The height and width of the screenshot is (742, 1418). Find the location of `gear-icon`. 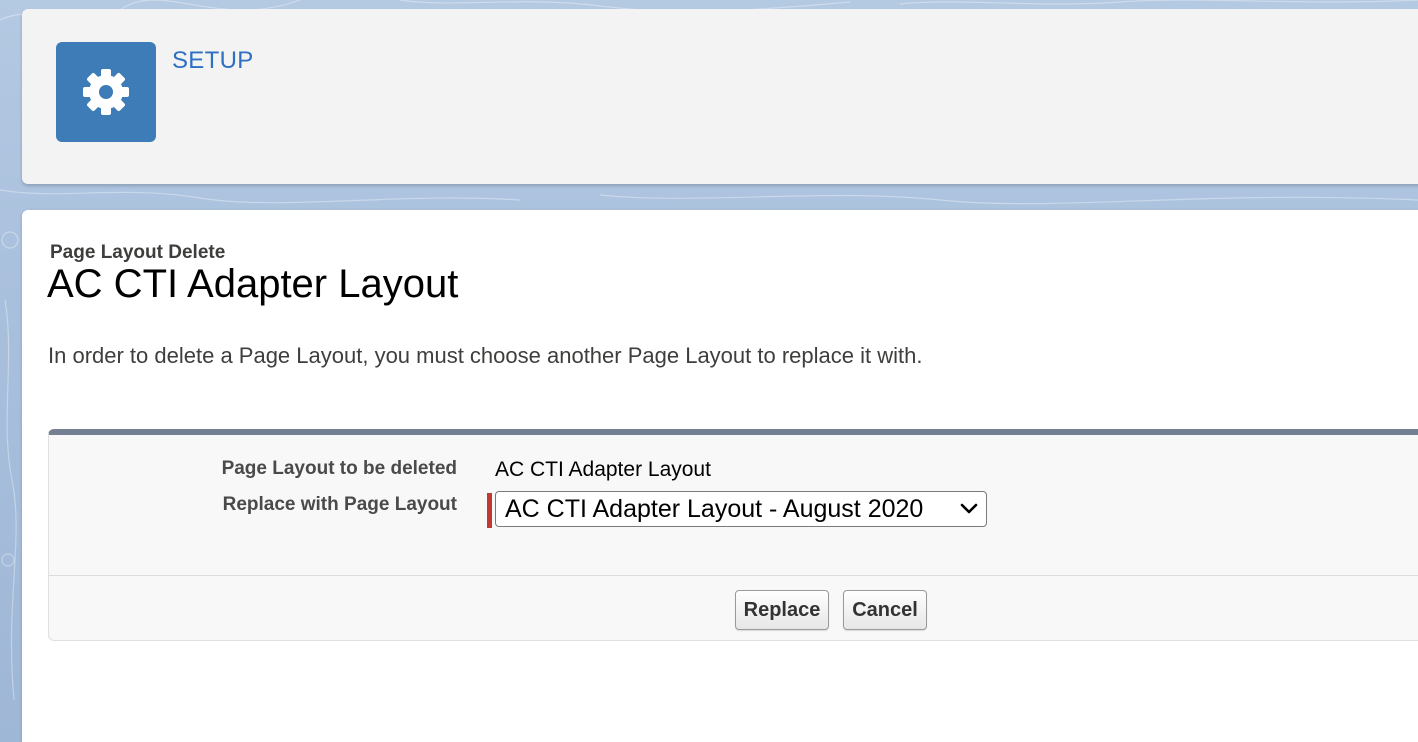

gear-icon is located at coordinates (106, 92).